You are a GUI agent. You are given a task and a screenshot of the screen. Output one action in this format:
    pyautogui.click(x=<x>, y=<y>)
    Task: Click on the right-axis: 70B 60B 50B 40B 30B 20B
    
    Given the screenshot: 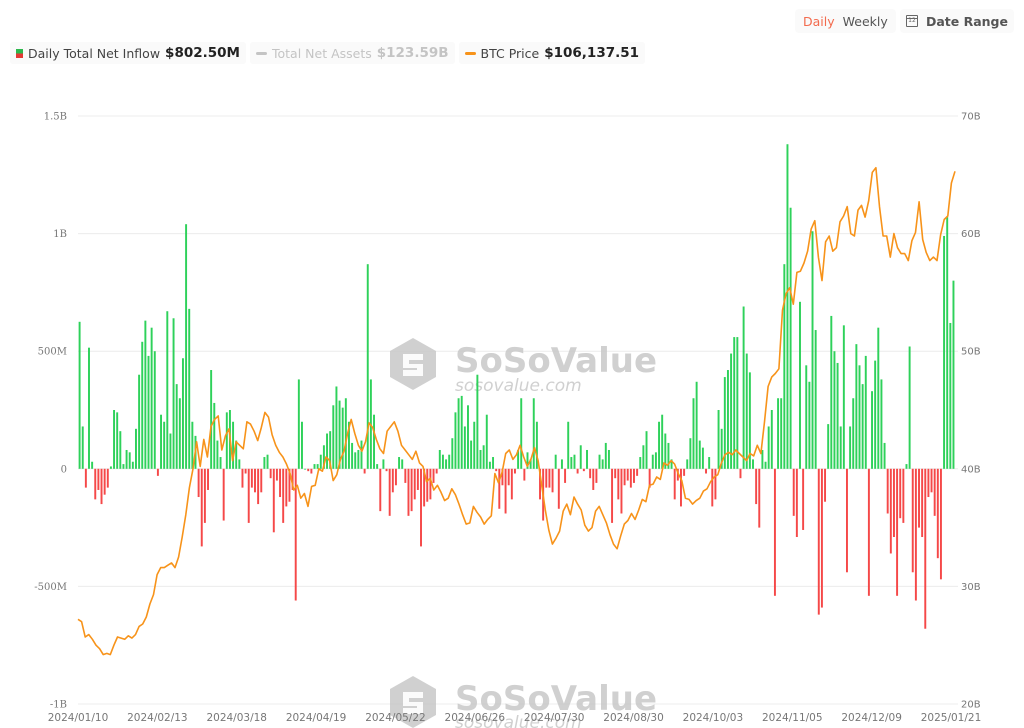 What is the action you would take?
    pyautogui.click(x=971, y=411)
    